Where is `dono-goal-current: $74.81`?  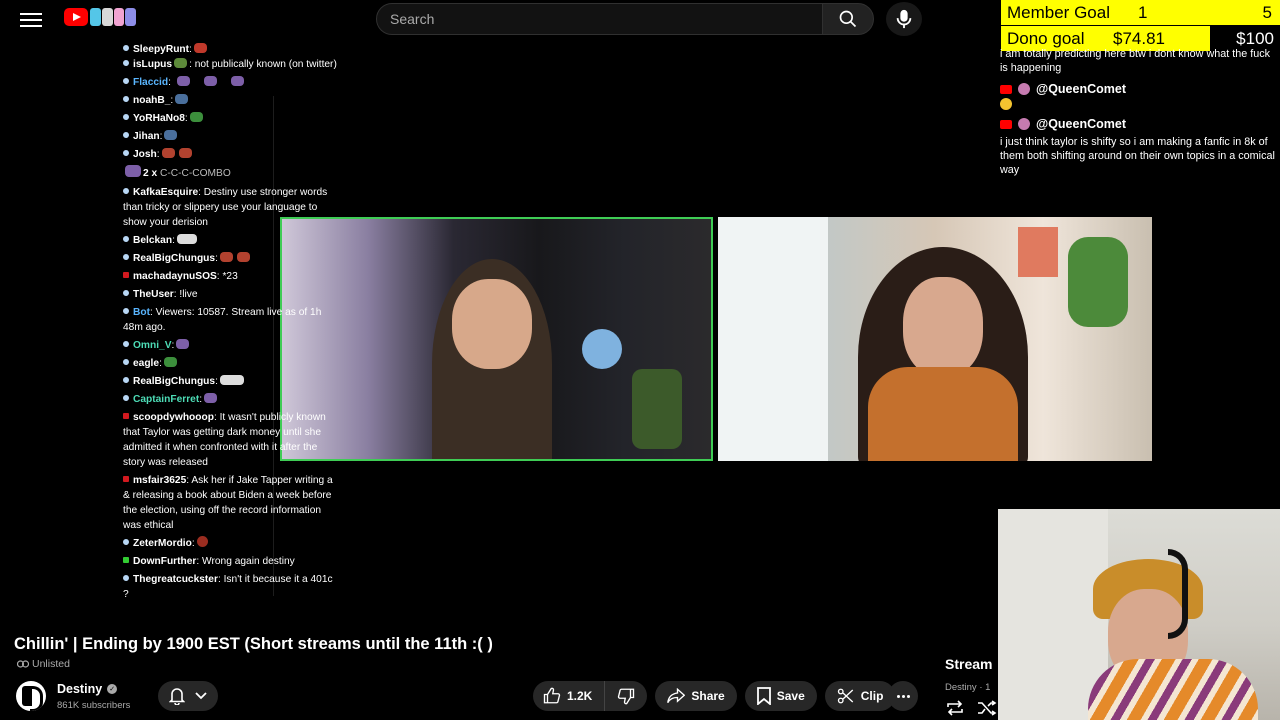 dono-goal-current: $74.81 is located at coordinates (1139, 38).